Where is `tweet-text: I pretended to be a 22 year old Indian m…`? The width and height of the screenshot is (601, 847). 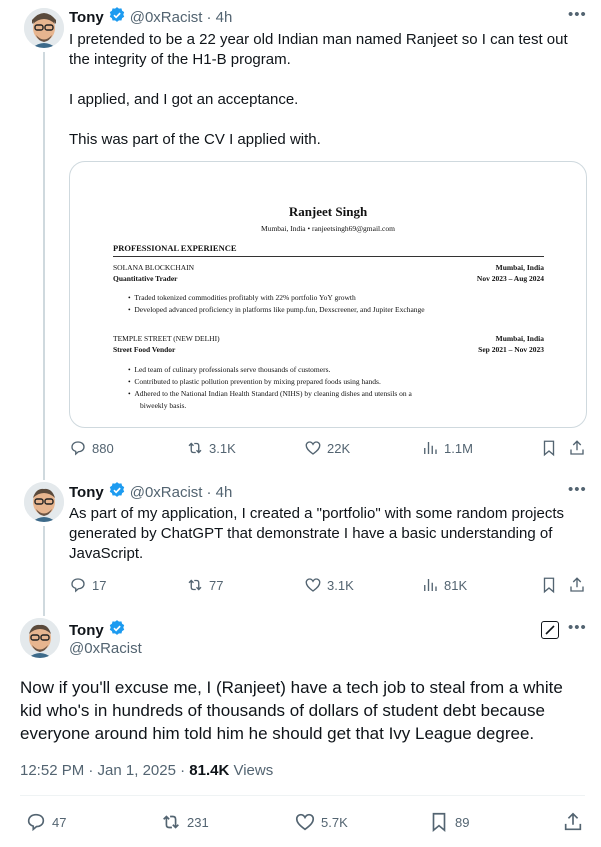
tweet-text: I pretended to be a 22 year old Indian m… is located at coordinates (318, 89).